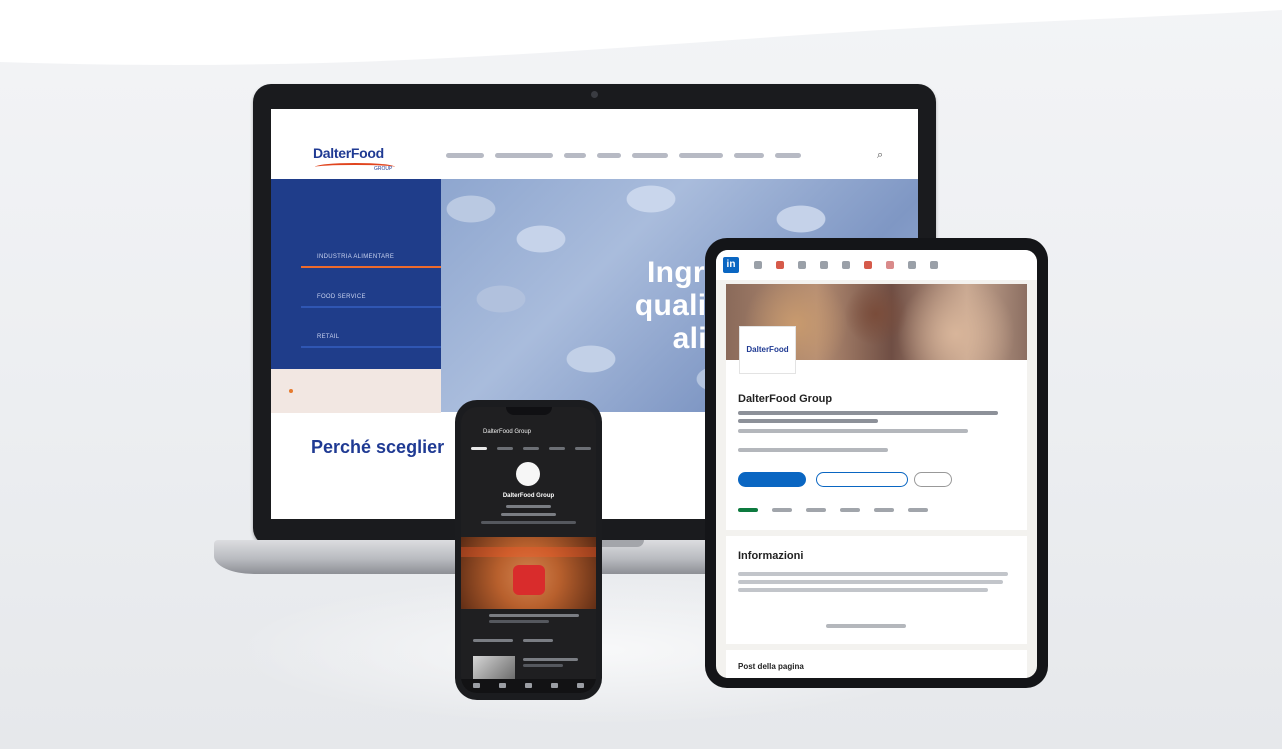 The image size is (1282, 749). What do you see at coordinates (772, 479) in the screenshot?
I see `follow-button` at bounding box center [772, 479].